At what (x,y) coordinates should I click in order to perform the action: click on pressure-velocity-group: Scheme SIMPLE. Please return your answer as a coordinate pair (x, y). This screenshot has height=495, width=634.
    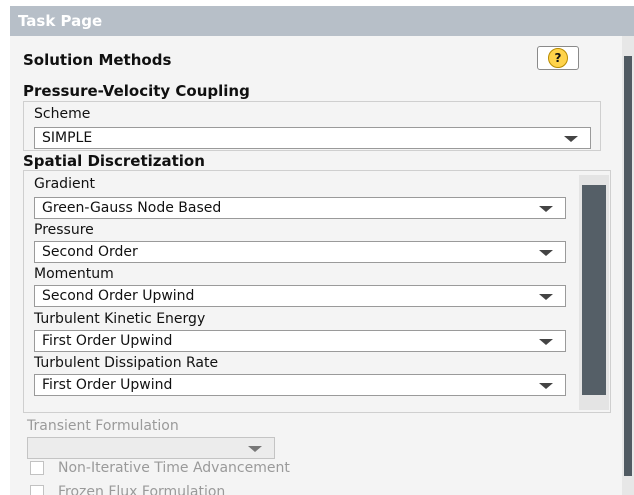
    Looking at the image, I should click on (312, 126).